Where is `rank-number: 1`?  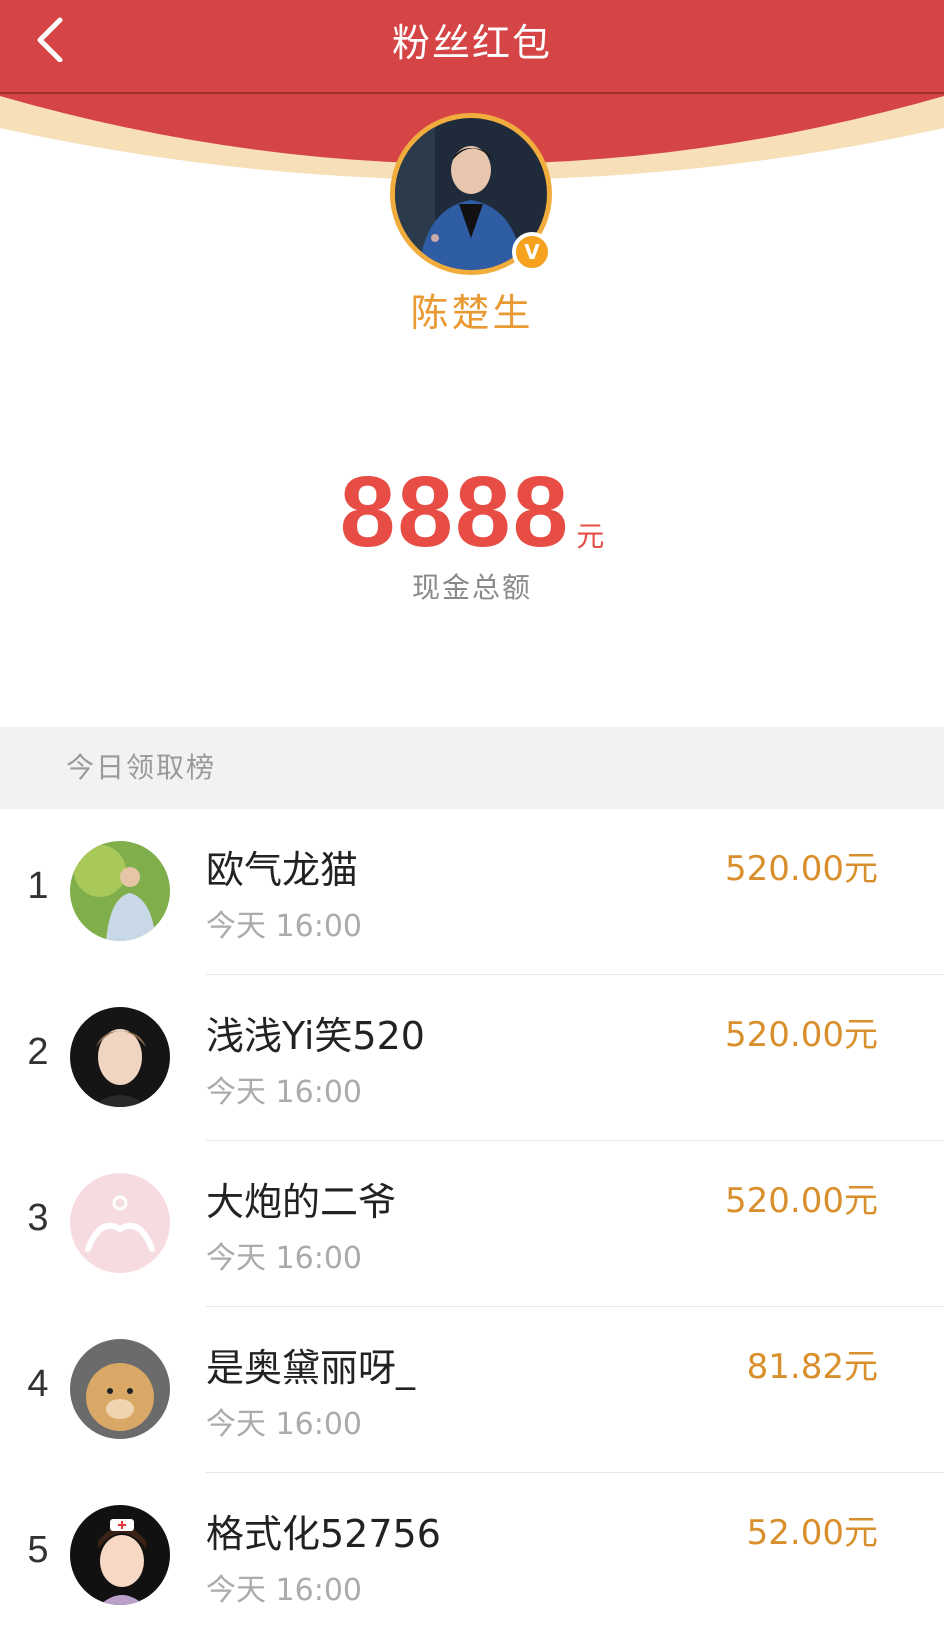 rank-number: 1 is located at coordinates (38, 886).